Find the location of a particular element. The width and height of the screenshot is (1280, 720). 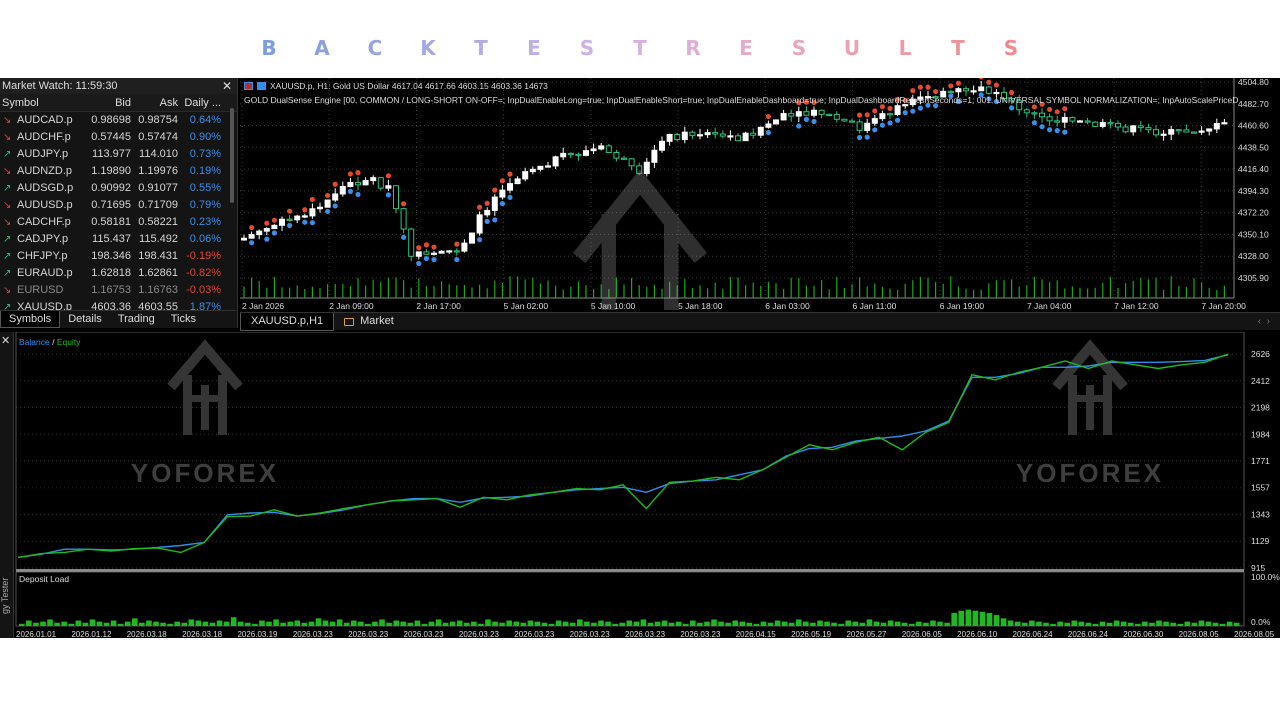

balance-axis-label: 1984 is located at coordinates (1260, 434).